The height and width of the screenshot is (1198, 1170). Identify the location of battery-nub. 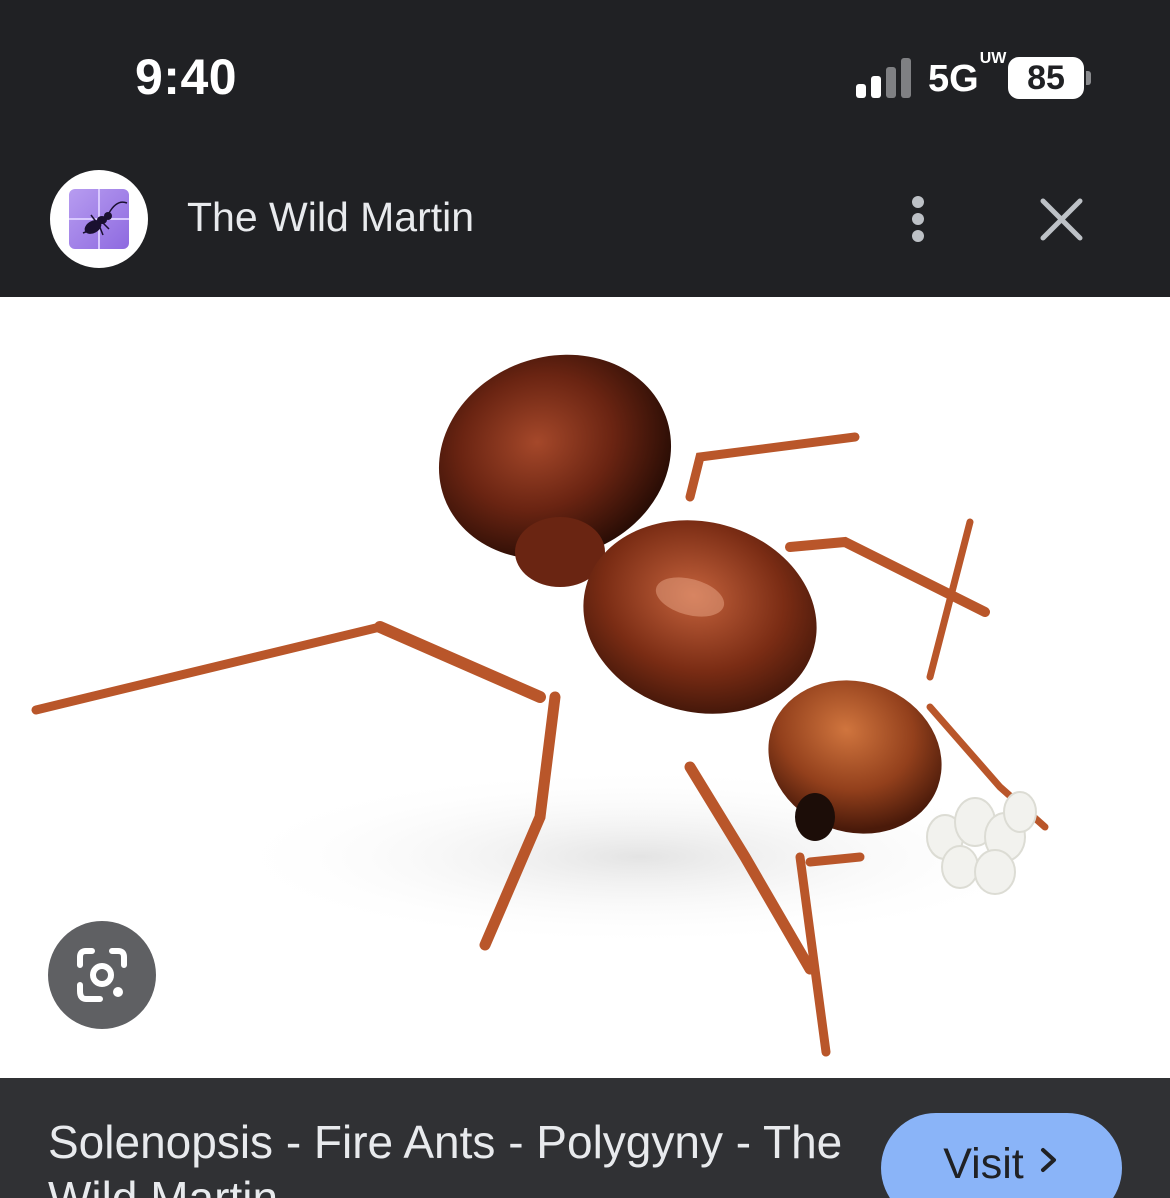
(1088, 78).